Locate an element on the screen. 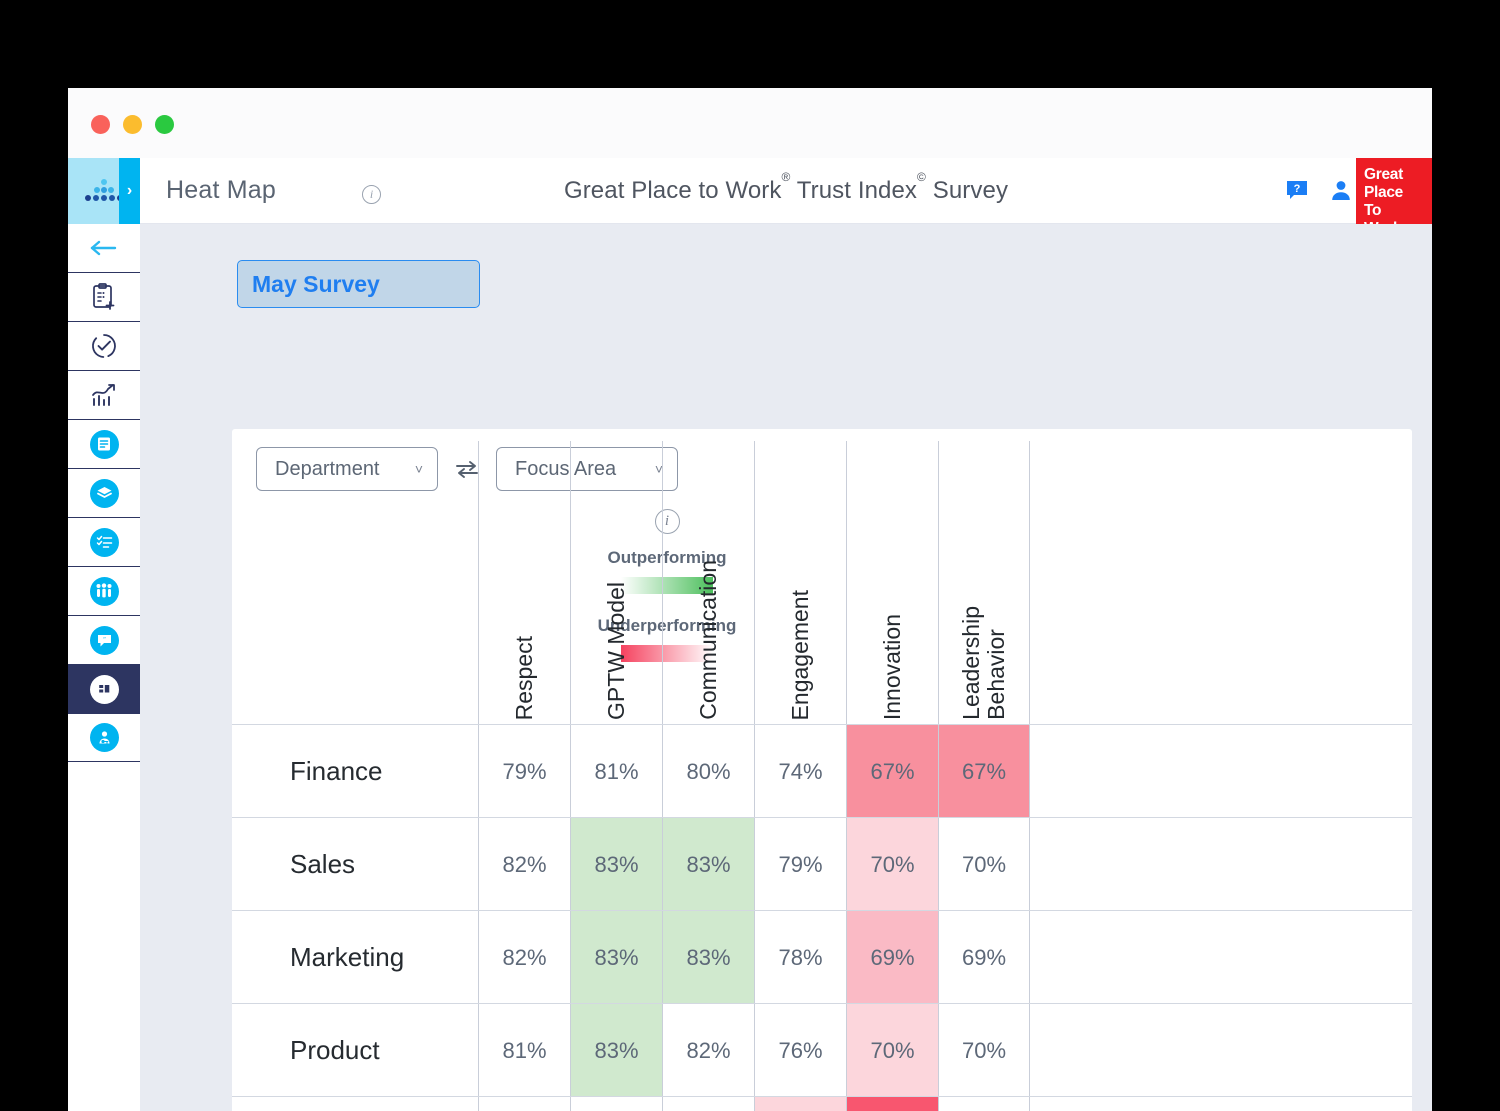 The height and width of the screenshot is (1111, 1500). heatmap-icon is located at coordinates (104, 689).